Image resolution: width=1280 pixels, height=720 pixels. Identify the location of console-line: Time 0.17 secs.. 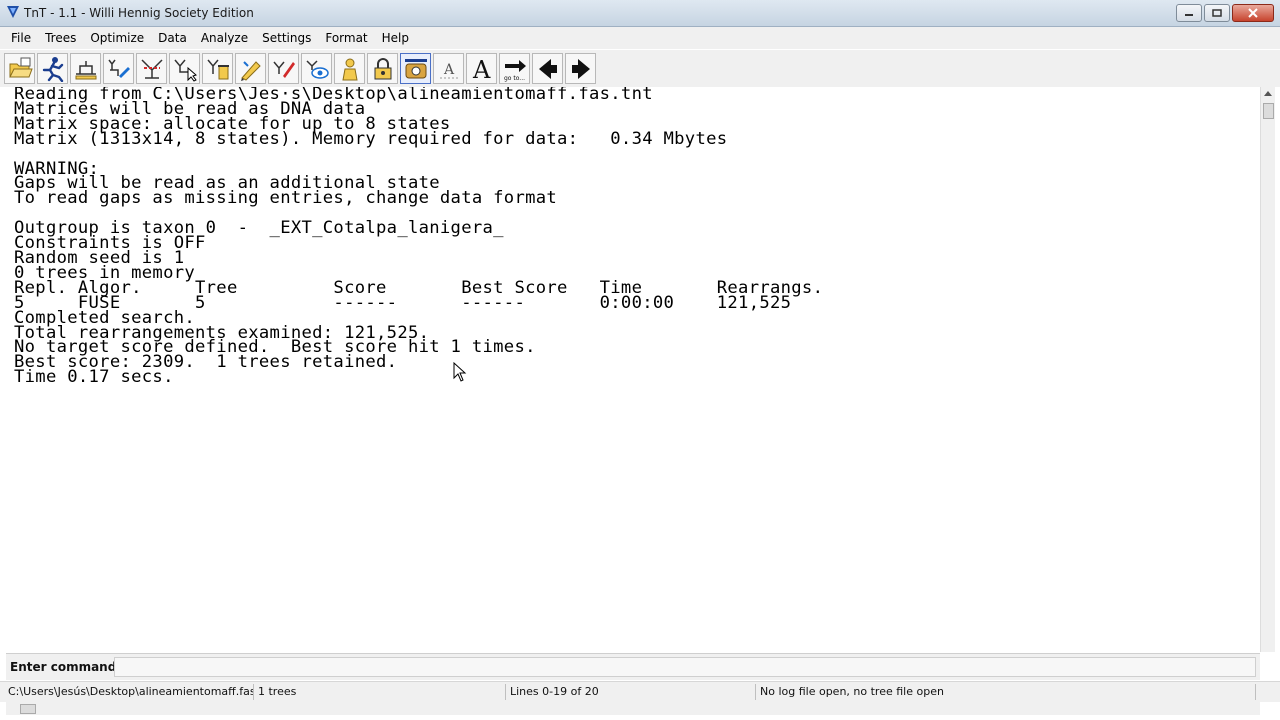
(94, 377).